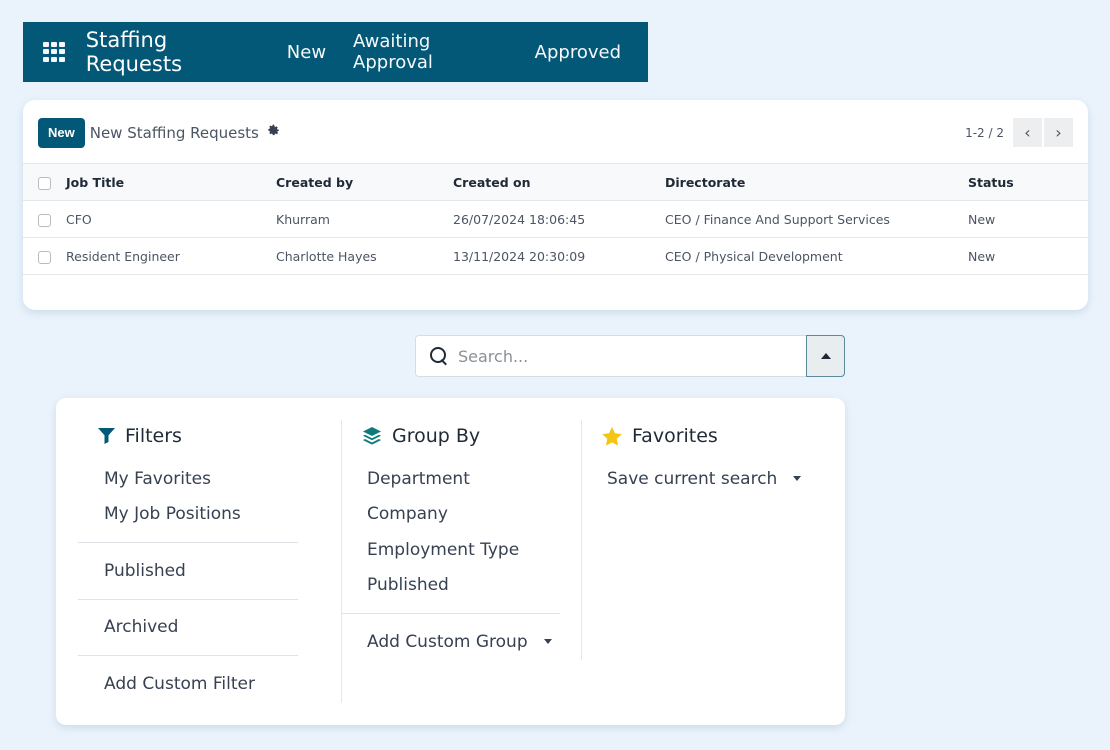  What do you see at coordinates (692, 478) in the screenshot?
I see `save-current-search-label: Save current search` at bounding box center [692, 478].